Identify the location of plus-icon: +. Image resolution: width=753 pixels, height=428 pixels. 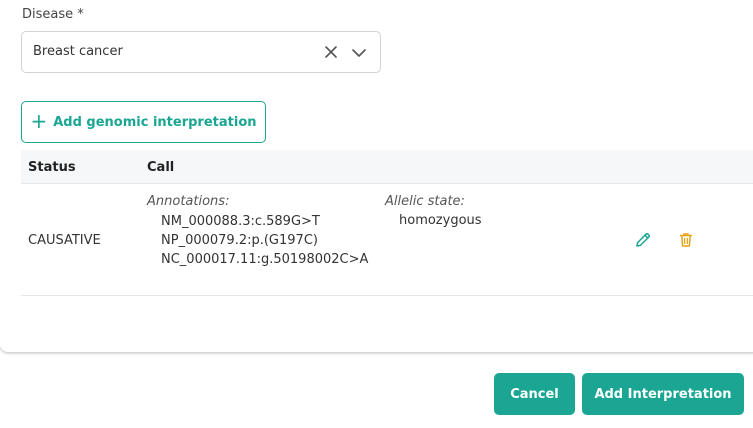
(39, 121).